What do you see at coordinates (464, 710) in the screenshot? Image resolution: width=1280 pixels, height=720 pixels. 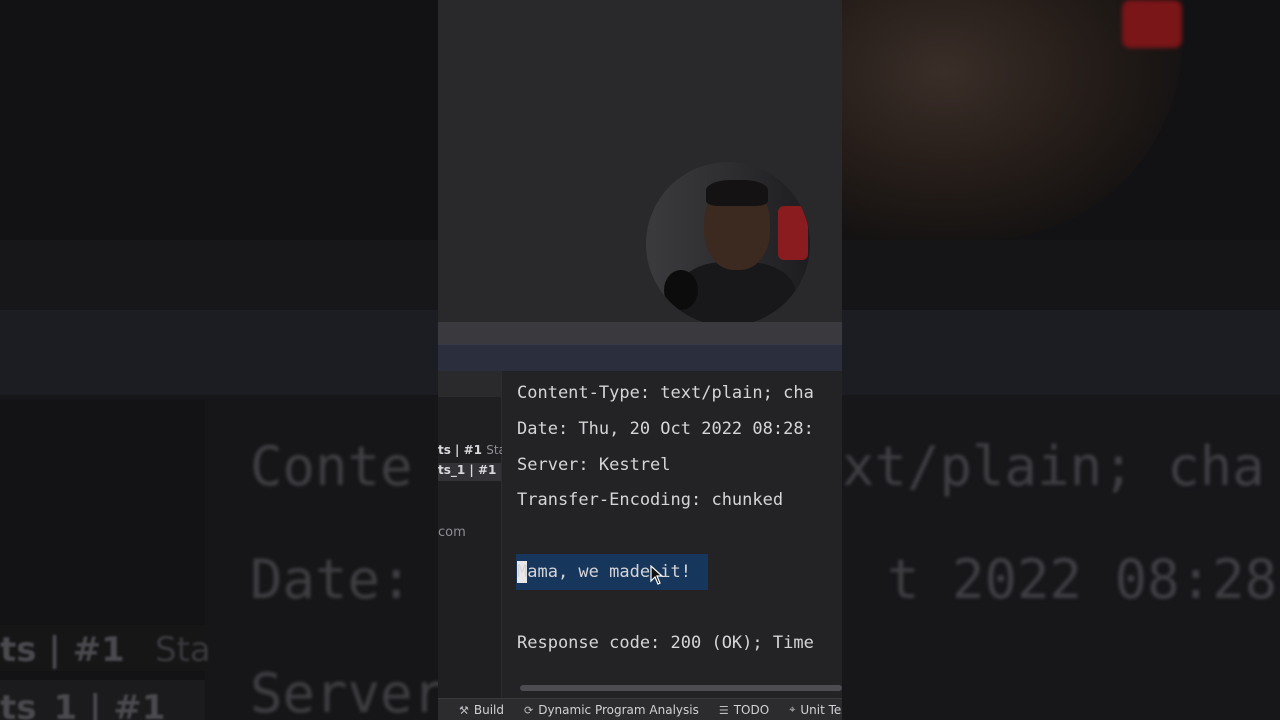 I see `hammer-icon: ⚒` at bounding box center [464, 710].